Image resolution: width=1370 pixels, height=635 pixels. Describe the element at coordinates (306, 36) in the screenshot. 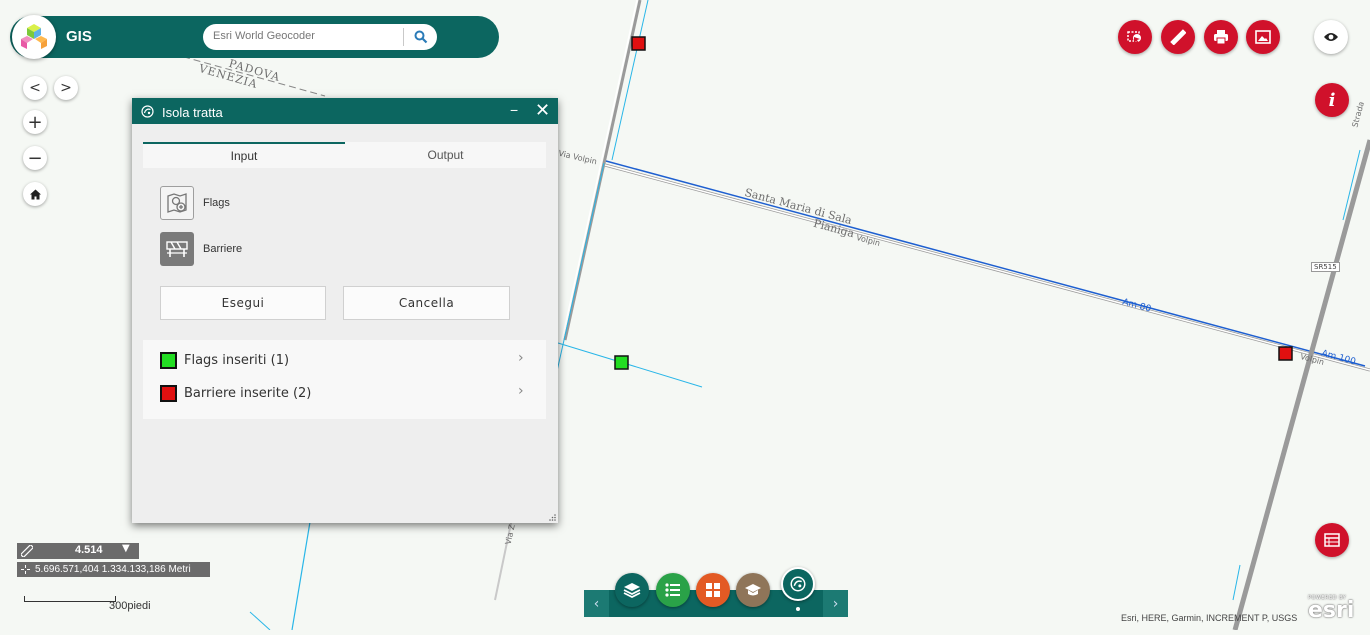

I see `search-input` at that location.